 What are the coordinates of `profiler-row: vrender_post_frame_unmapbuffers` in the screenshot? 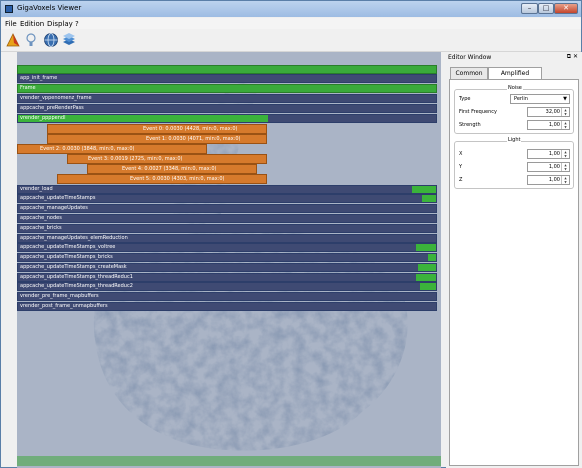 It's located at (227, 306).